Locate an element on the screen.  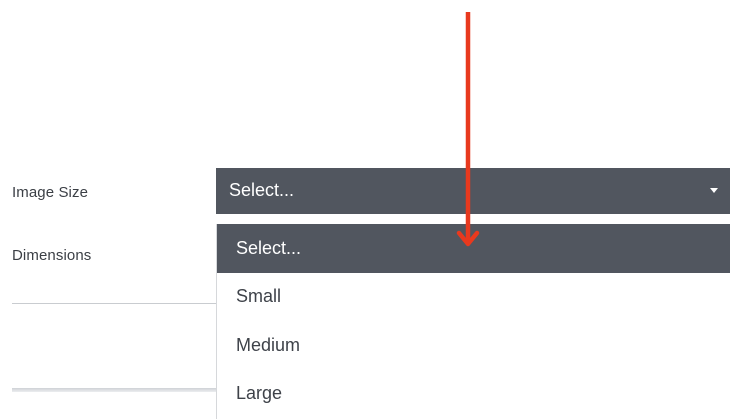
dimensions-label: Dimensions is located at coordinates (52, 255).